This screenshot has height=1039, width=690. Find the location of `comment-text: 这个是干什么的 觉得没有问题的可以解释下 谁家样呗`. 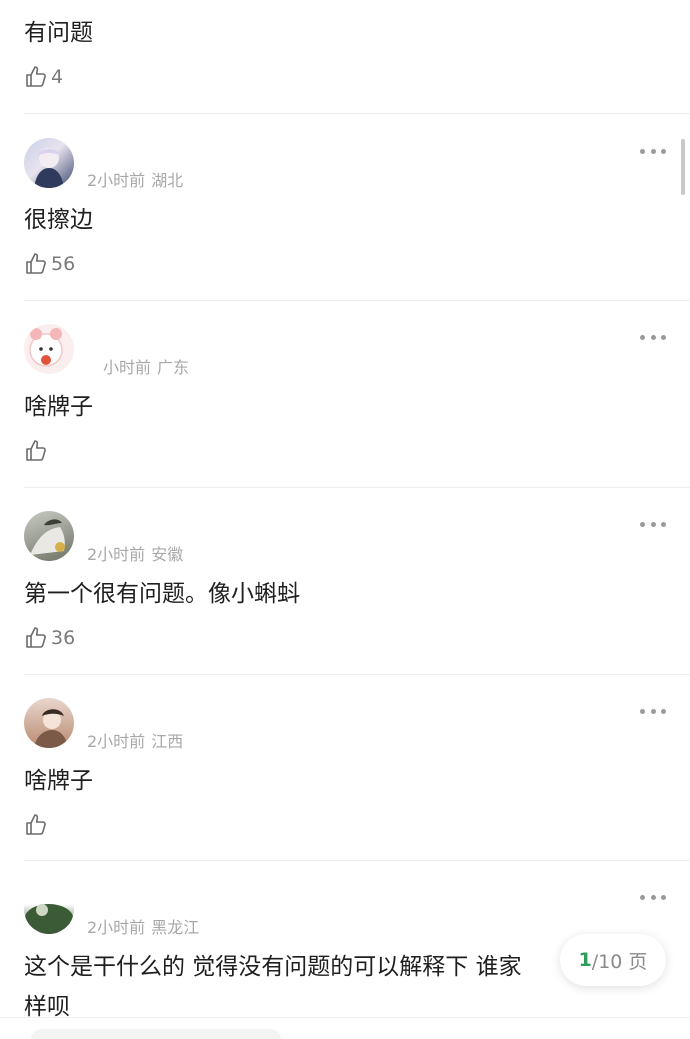

comment-text: 这个是干什么的 觉得没有问题的可以解释下 谁家样呗 is located at coordinates (273, 987).